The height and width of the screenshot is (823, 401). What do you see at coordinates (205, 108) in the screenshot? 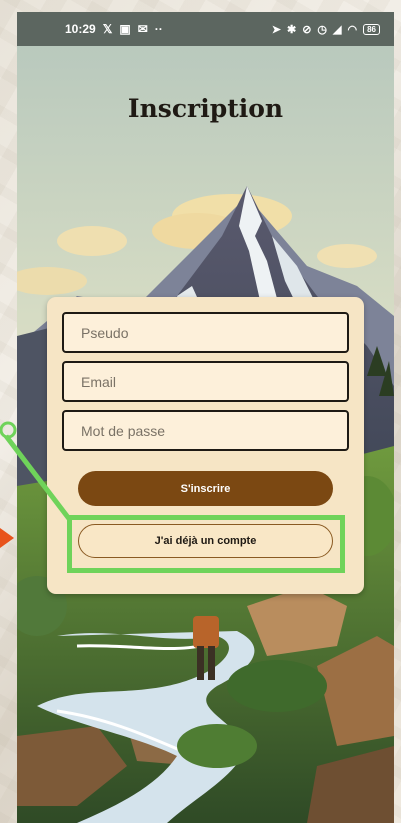
I see `page-title: Inscription` at bounding box center [205, 108].